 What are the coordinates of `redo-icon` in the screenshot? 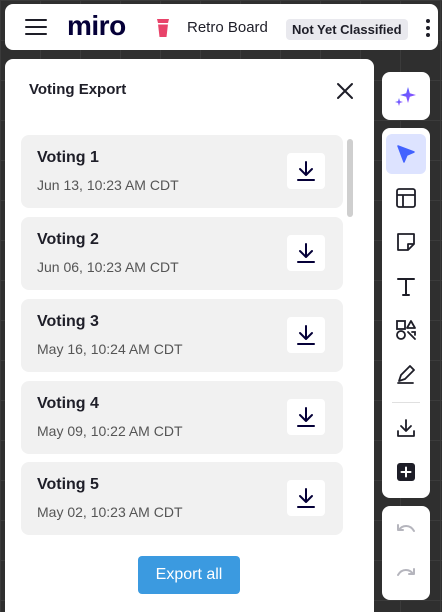 It's located at (406, 572).